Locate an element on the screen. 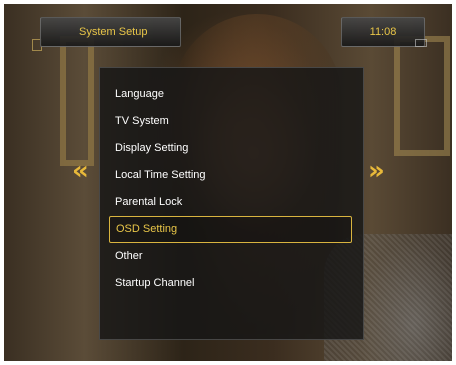 This screenshot has height=365, width=456. double-chevron-right-icon: » is located at coordinates (376, 171).